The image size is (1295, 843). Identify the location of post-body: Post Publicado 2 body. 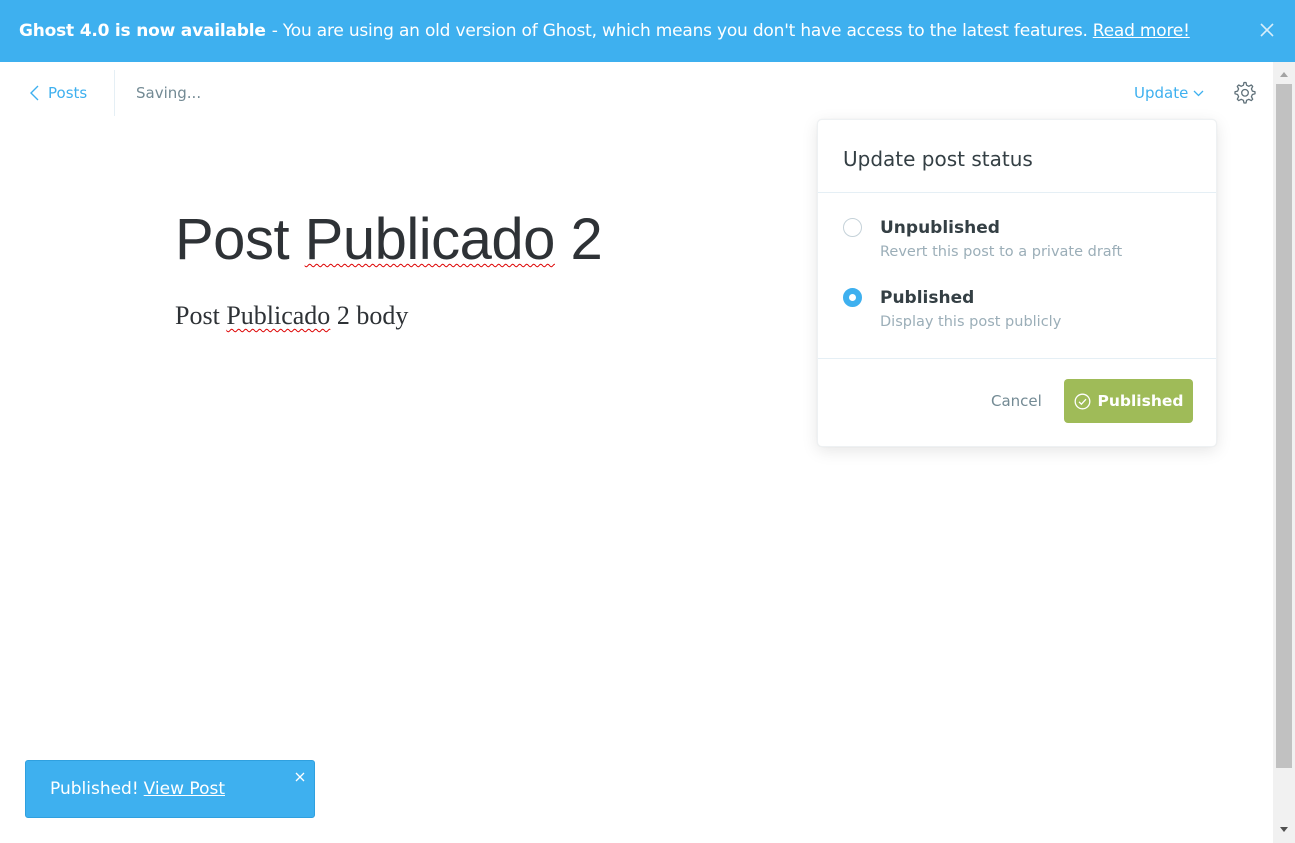
(291, 316).